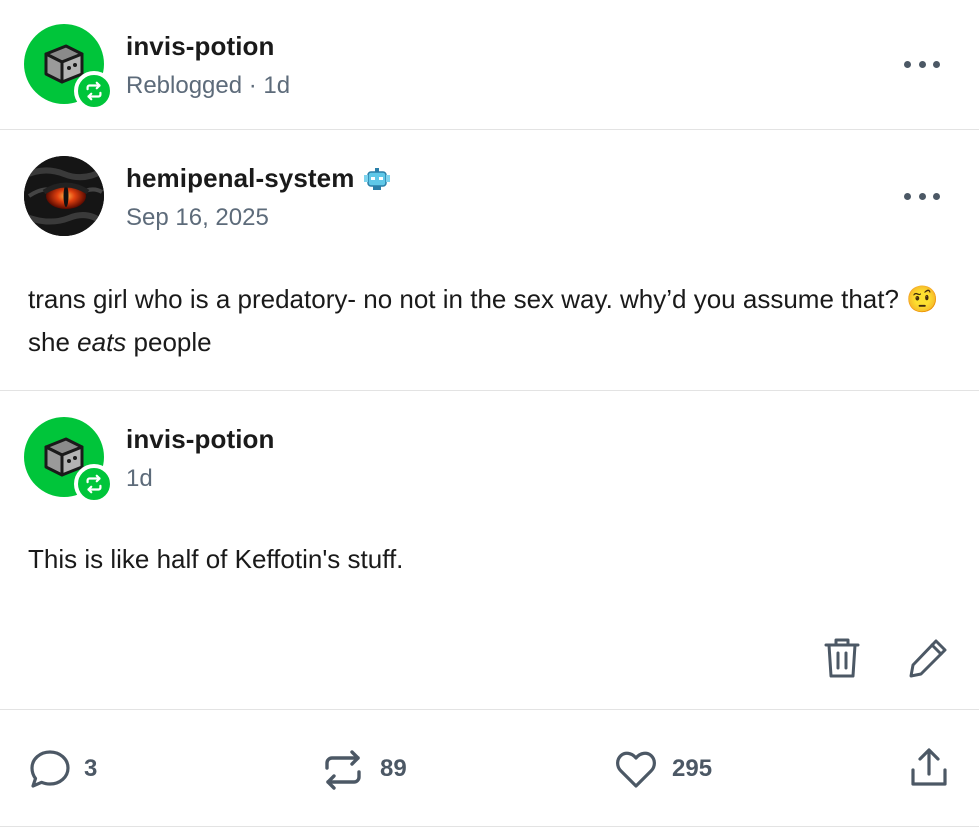  Describe the element at coordinates (102, 342) in the screenshot. I see `text-eats-italic: eats` at that location.